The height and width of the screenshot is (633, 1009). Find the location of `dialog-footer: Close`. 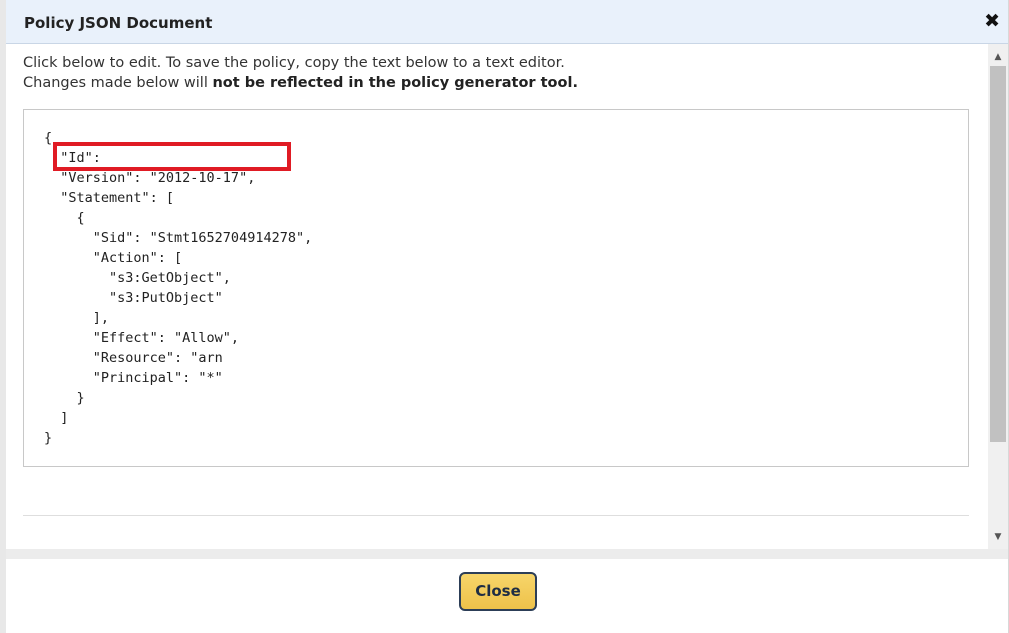

dialog-footer: Close is located at coordinates (507, 591).